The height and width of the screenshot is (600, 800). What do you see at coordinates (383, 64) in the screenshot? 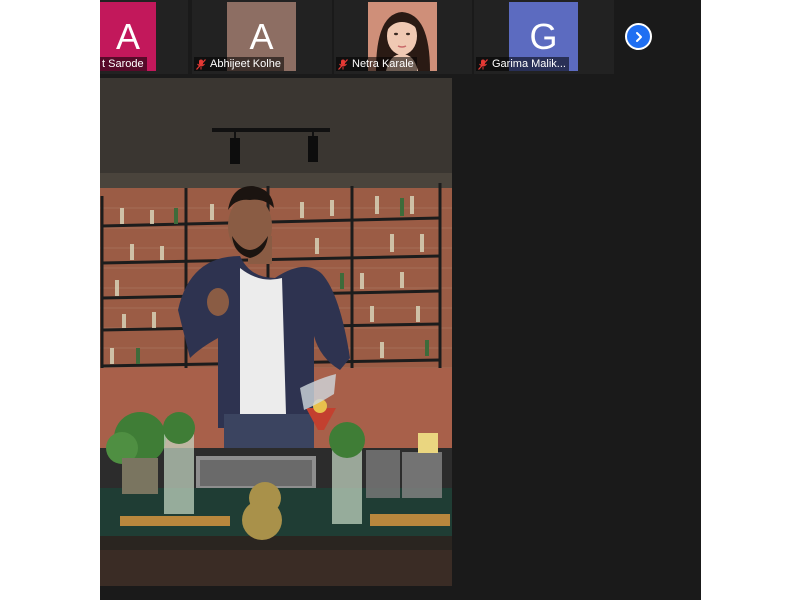
I see `participant-name: Netra Karale` at bounding box center [383, 64].